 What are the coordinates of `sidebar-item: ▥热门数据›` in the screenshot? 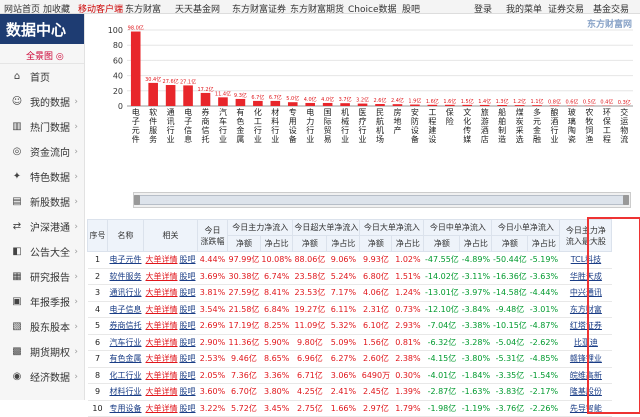 It's located at (42, 126).